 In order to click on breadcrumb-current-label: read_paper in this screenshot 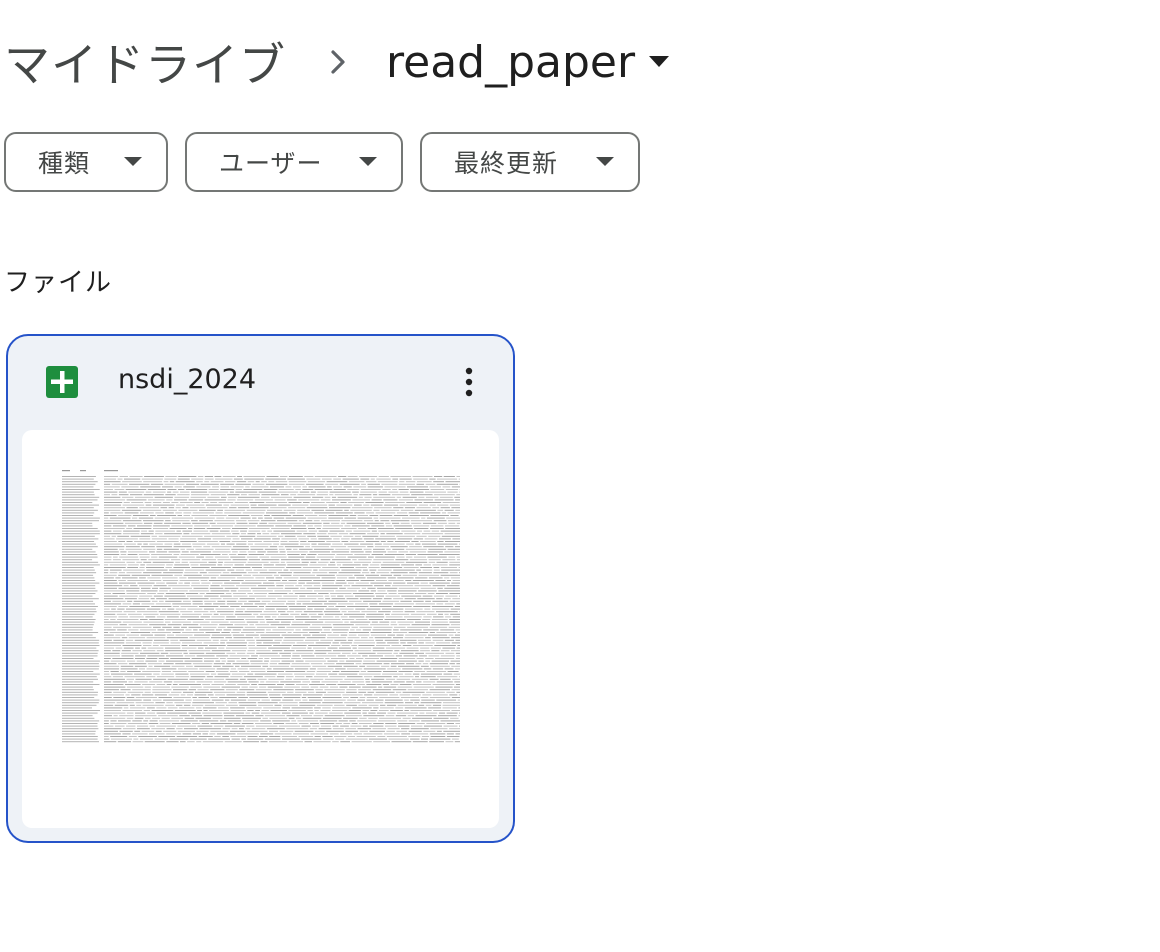, I will do `click(511, 62)`.